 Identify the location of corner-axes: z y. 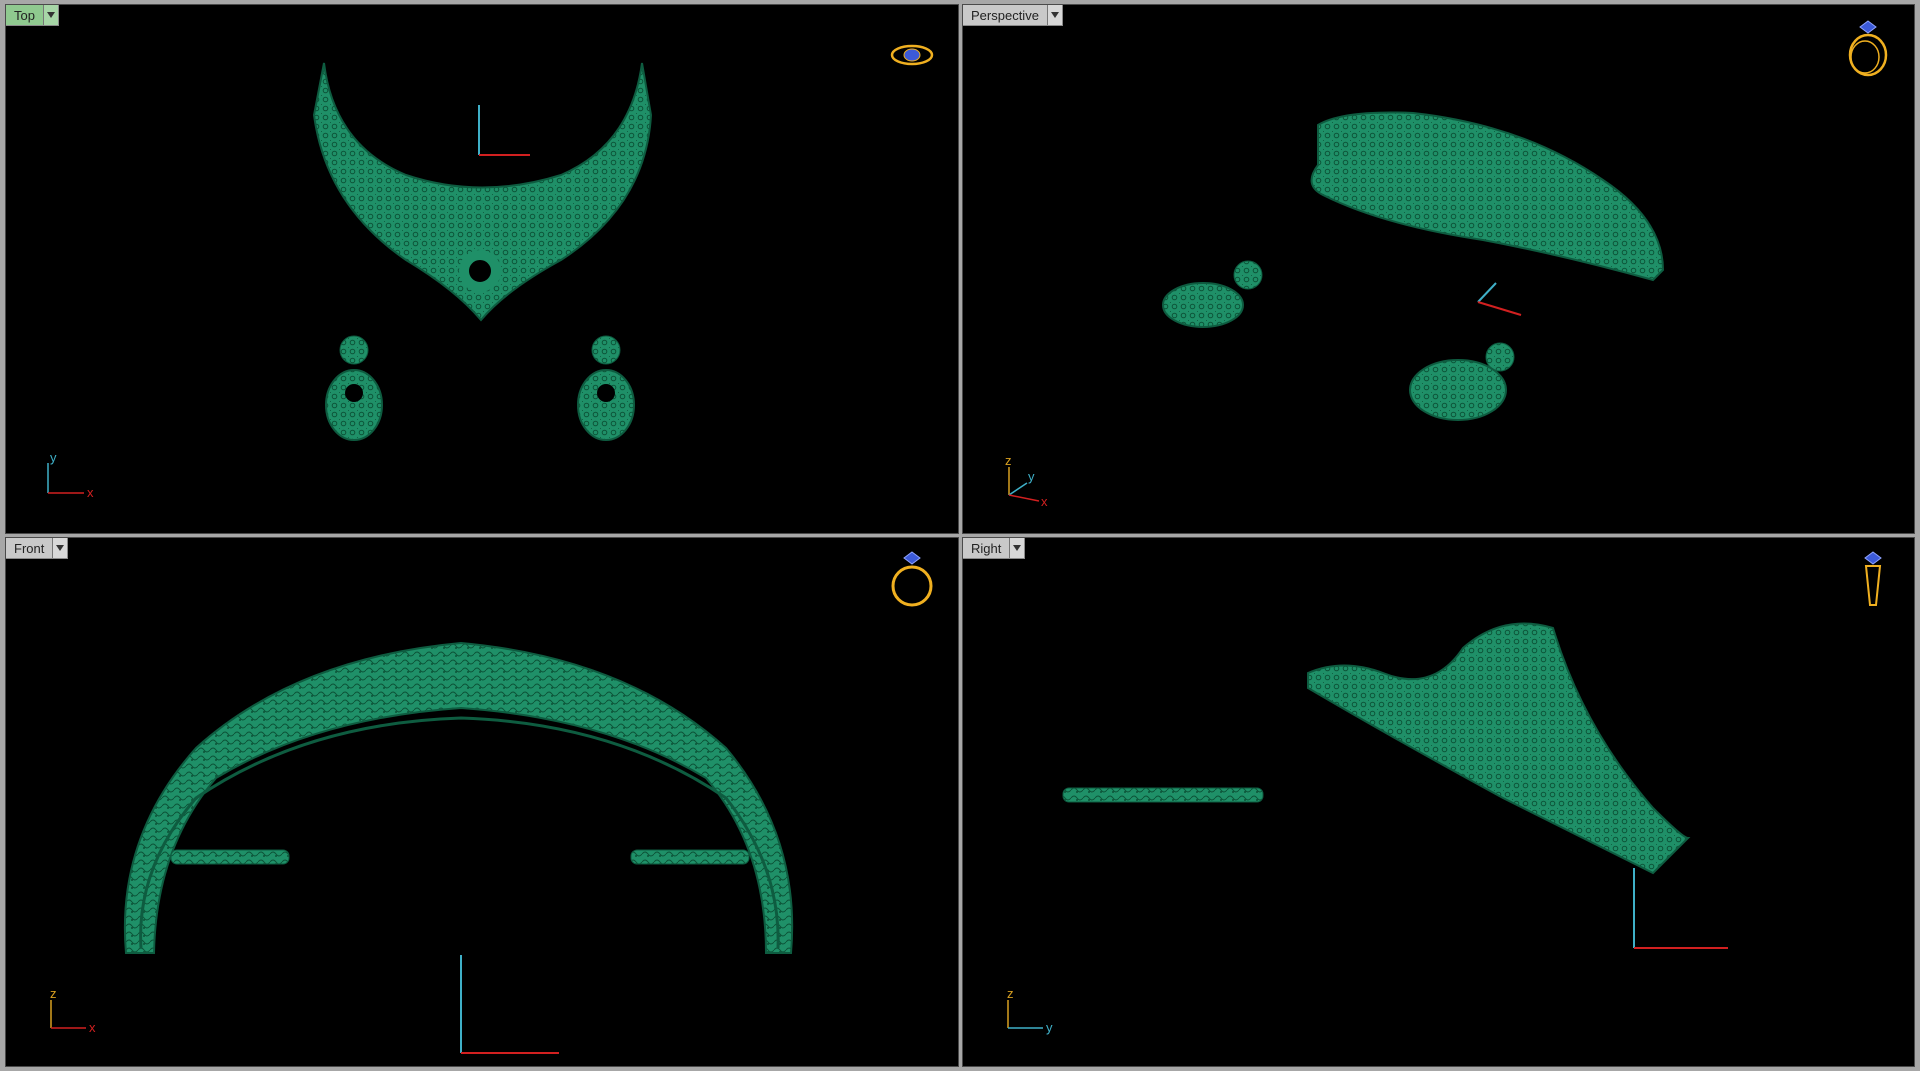
(1030, 1010).